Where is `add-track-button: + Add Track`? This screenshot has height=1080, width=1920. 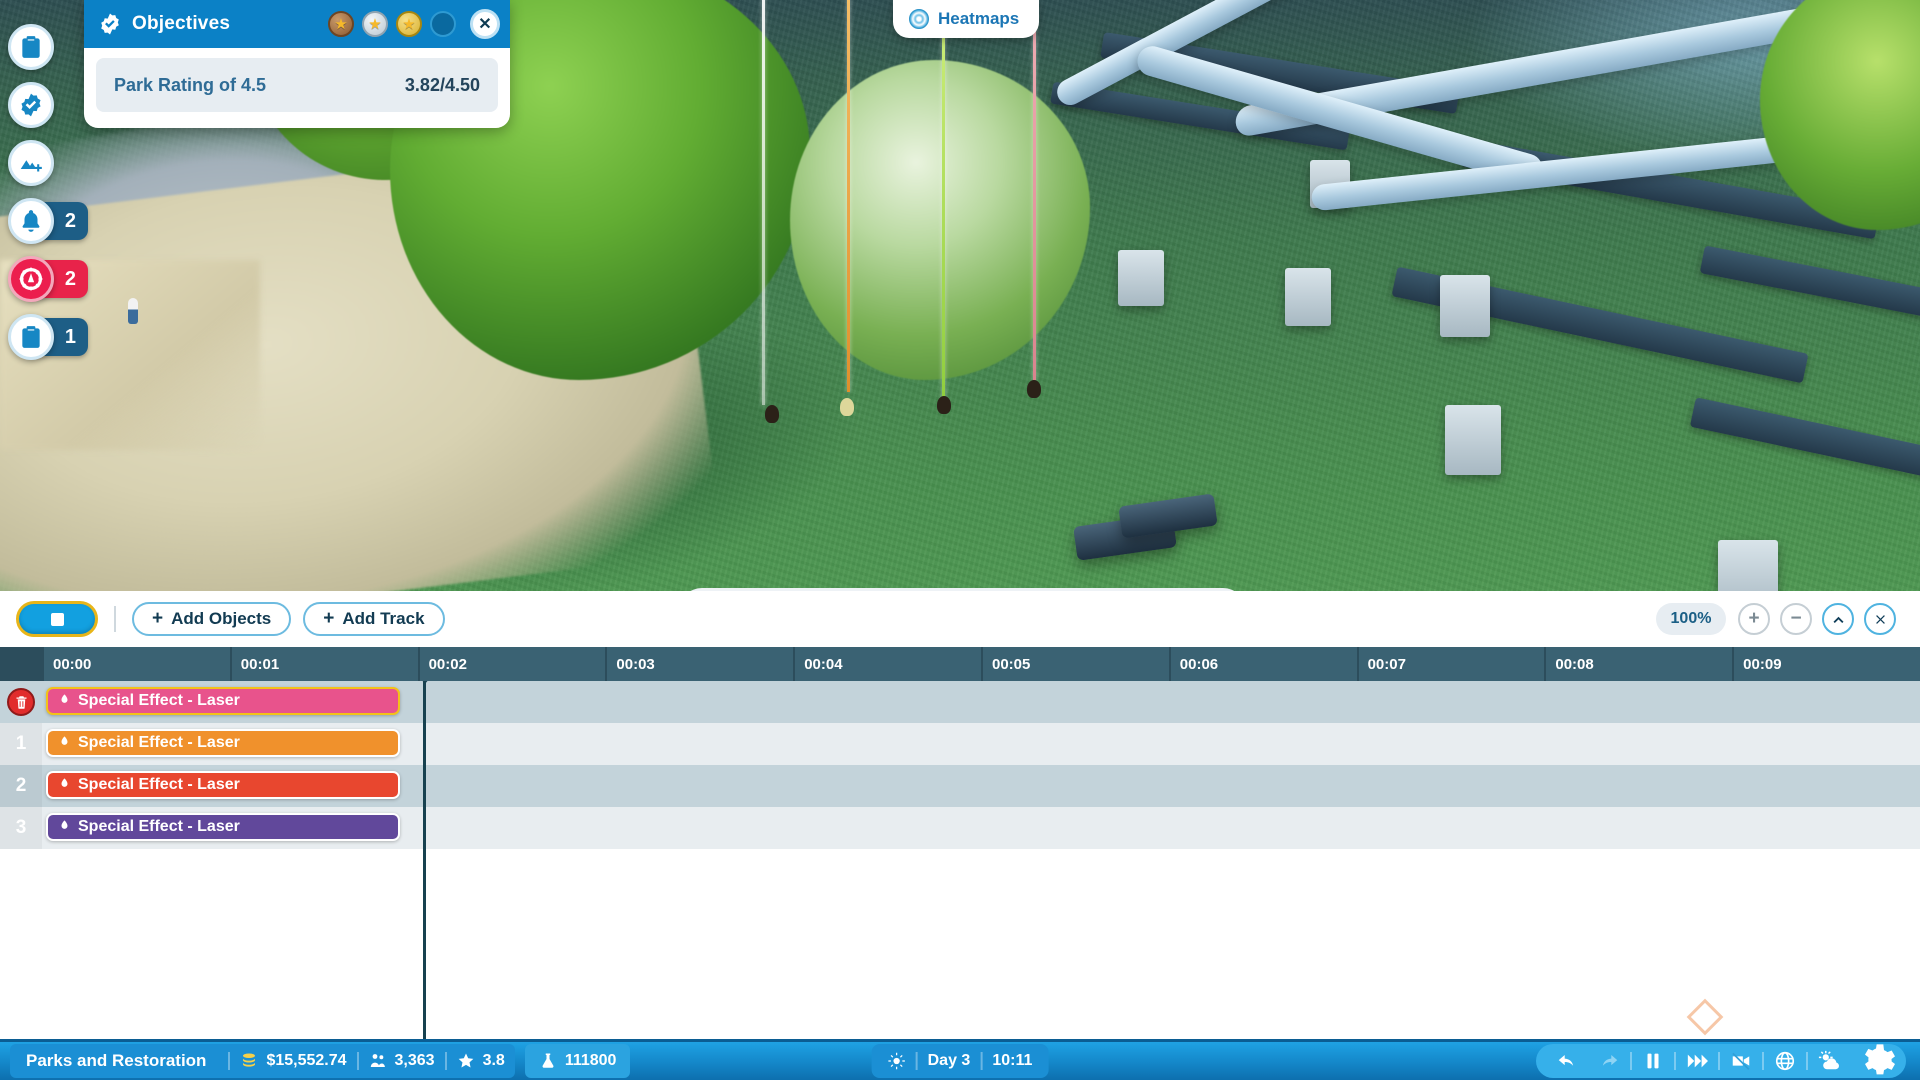
add-track-button: + Add Track is located at coordinates (374, 619).